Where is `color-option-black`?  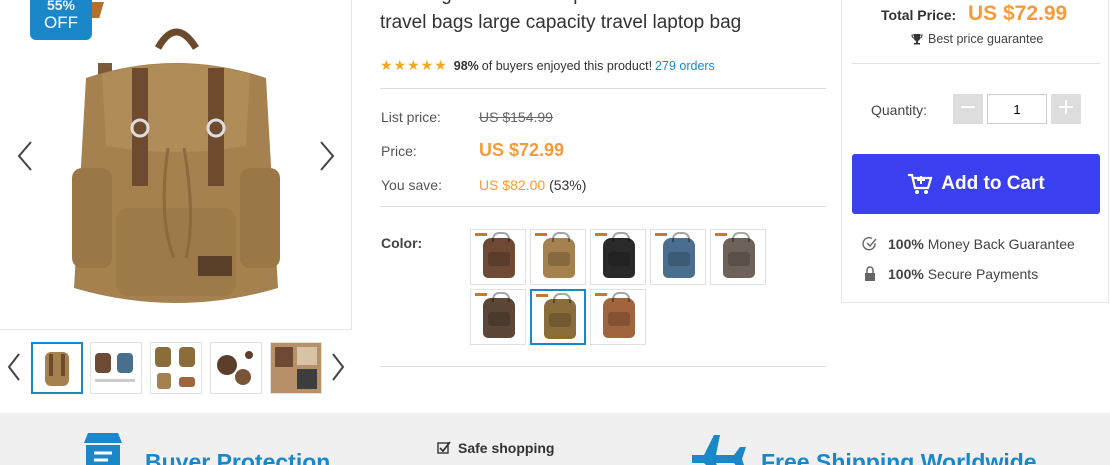 color-option-black is located at coordinates (618, 257).